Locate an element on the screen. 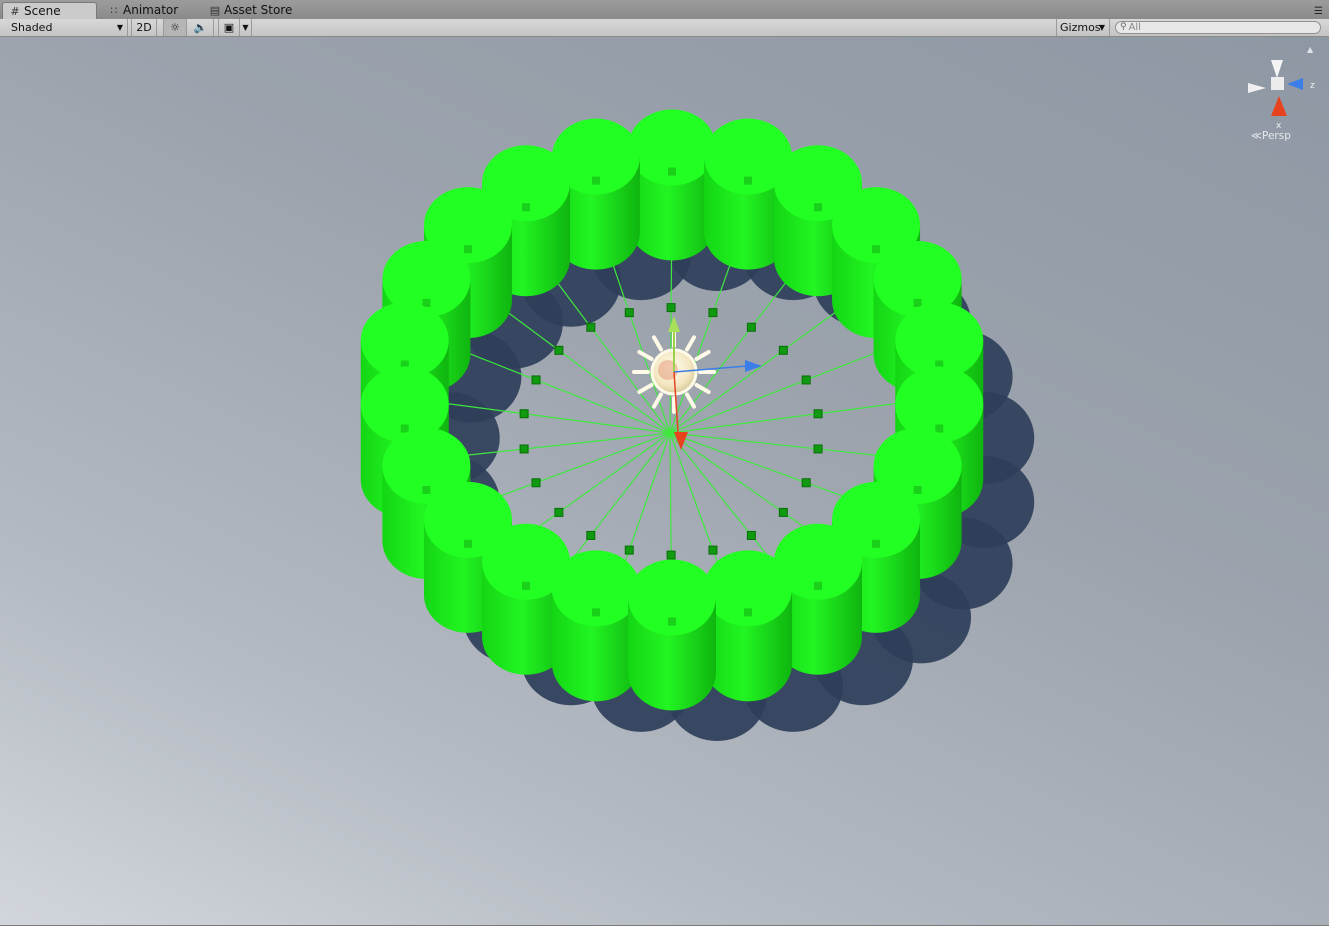 The height and width of the screenshot is (926, 1329). tab-animator-label: Animator is located at coordinates (151, 10).